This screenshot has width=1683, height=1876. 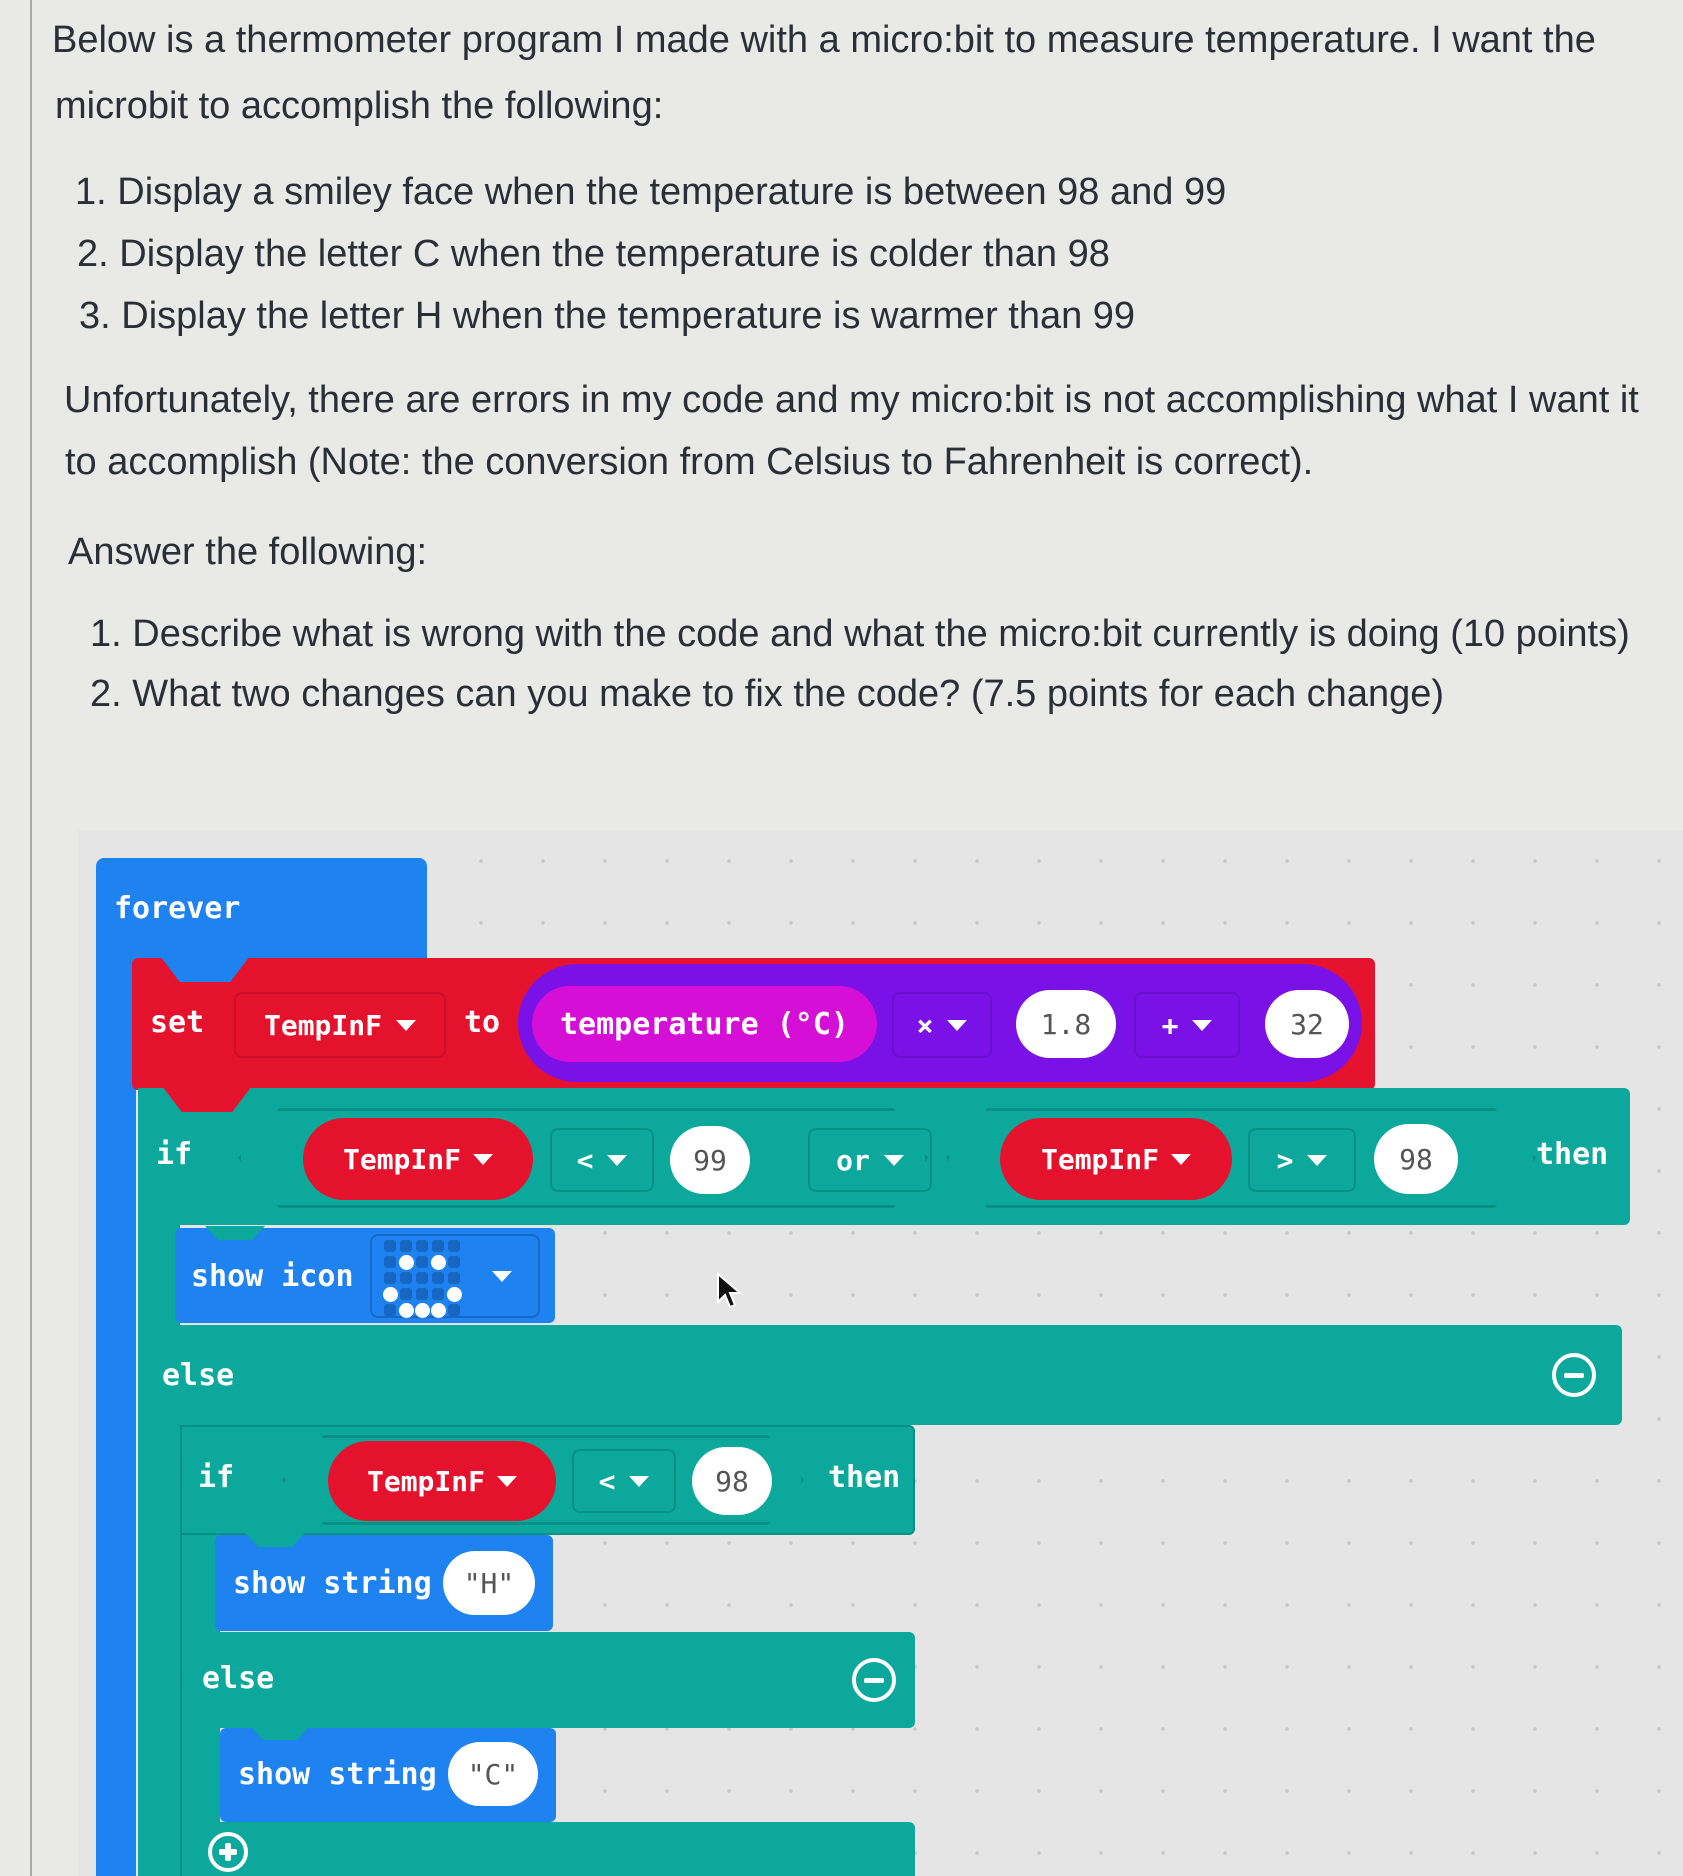 I want to click on string-input: "C", so click(x=493, y=1774).